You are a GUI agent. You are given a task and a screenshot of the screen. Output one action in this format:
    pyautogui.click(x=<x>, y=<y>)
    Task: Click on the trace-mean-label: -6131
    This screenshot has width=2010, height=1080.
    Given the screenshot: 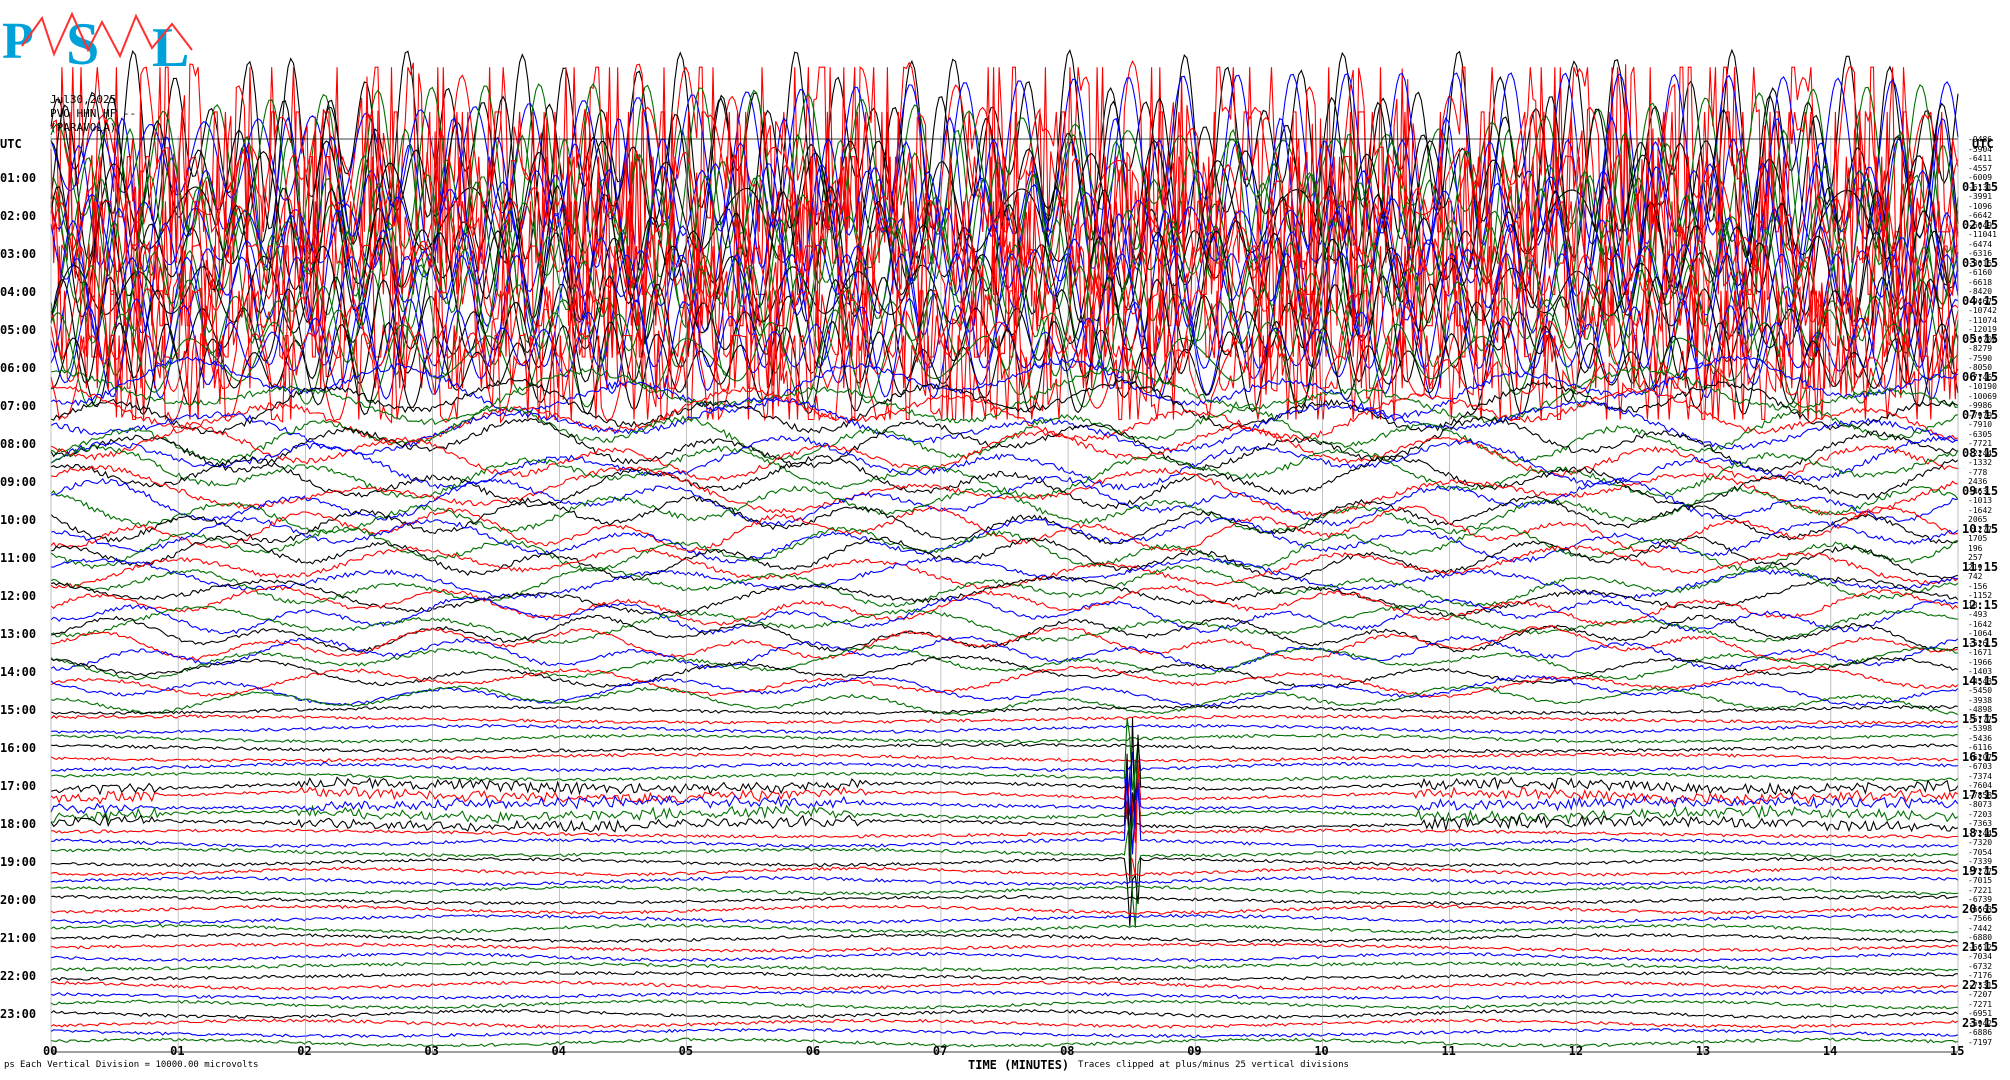 What is the action you would take?
    pyautogui.click(x=1980, y=187)
    